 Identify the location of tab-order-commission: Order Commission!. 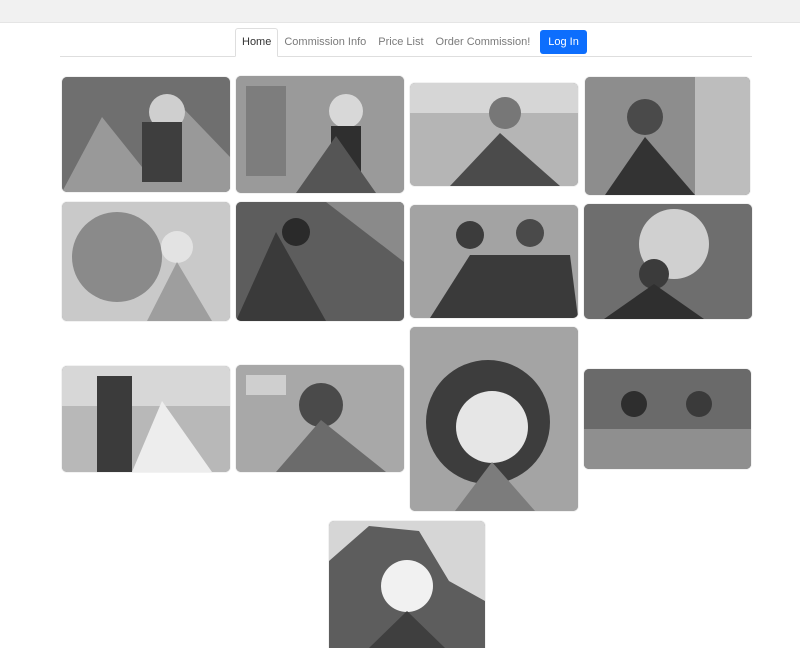
(483, 42).